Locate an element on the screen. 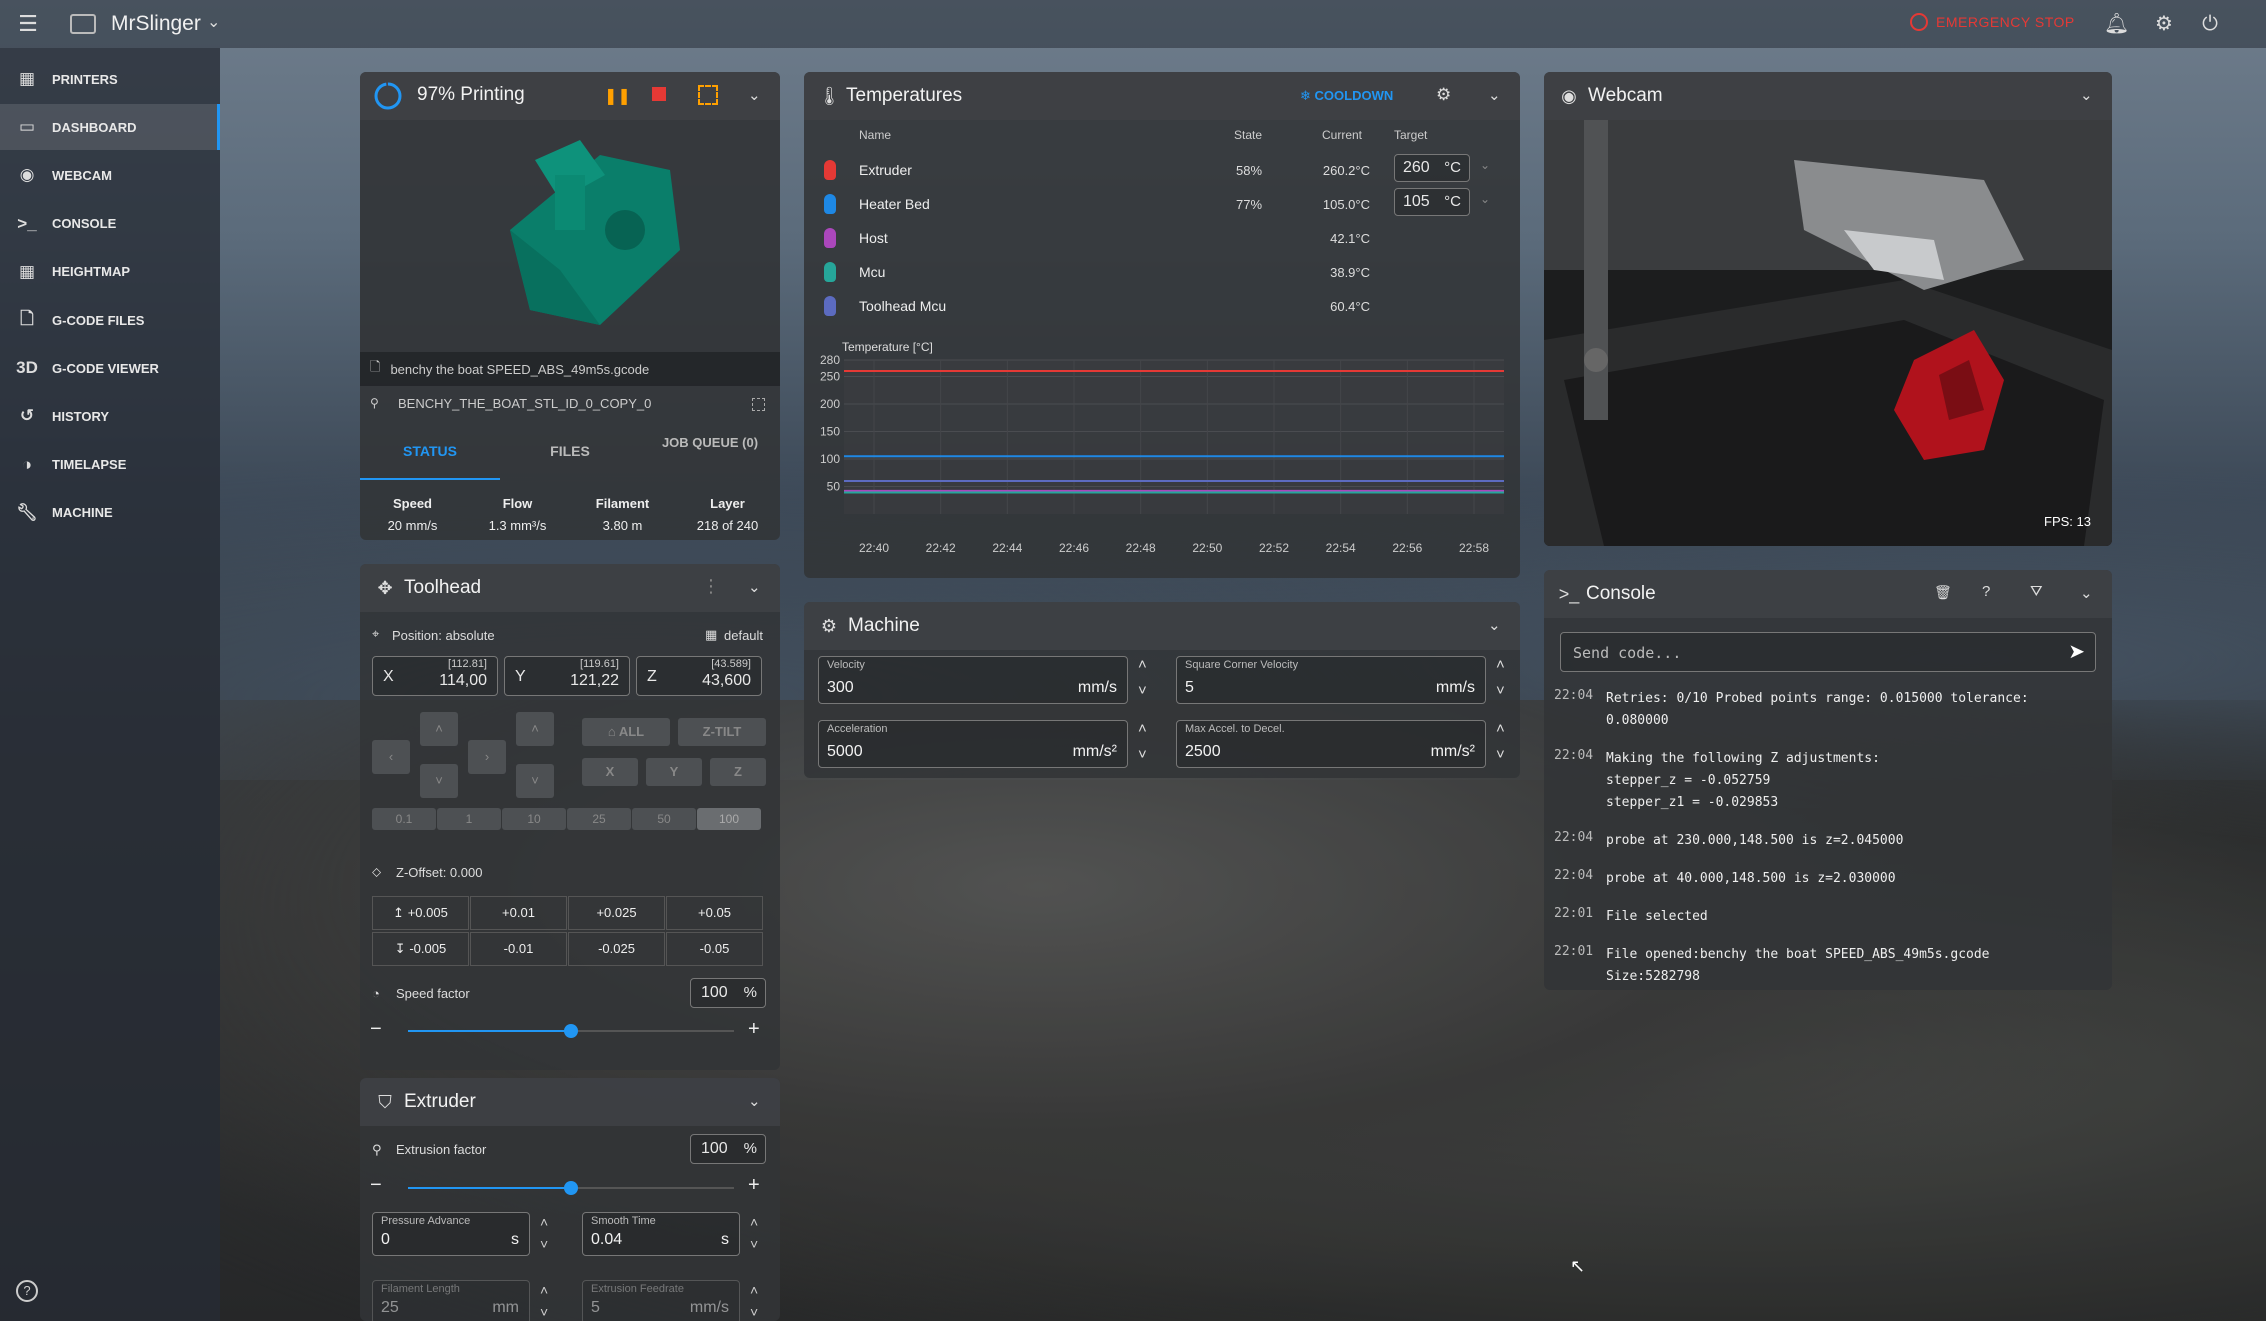 The image size is (2266, 1321). step-size-button: 0.1 is located at coordinates (404, 819).